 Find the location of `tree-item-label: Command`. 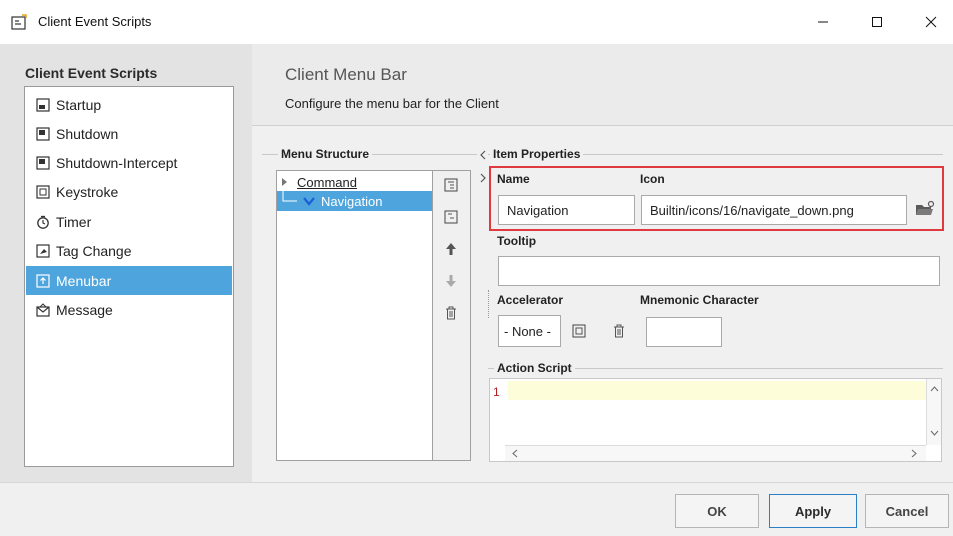

tree-item-label: Command is located at coordinates (327, 182).